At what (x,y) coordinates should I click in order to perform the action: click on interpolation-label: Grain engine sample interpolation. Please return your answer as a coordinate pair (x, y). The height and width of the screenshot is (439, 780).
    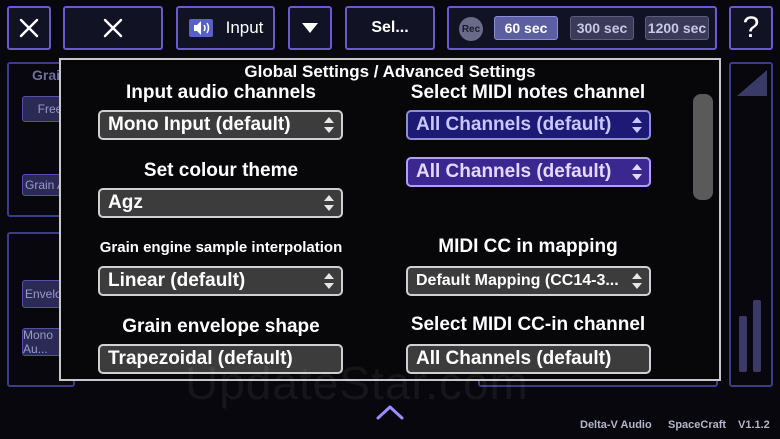
    Looking at the image, I should click on (221, 247).